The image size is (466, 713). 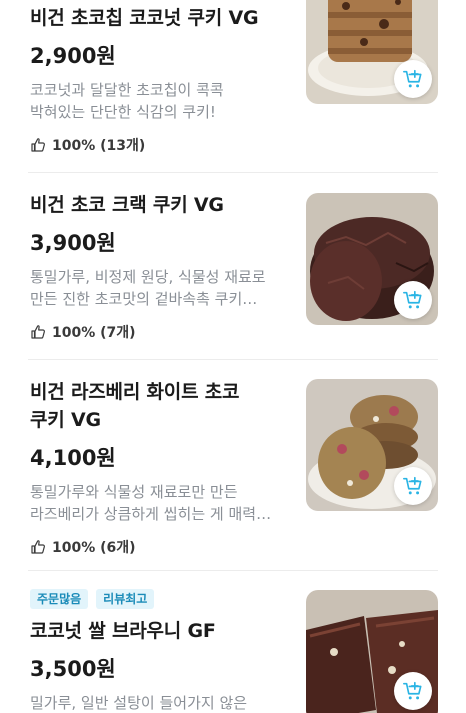 What do you see at coordinates (73, 458) in the screenshot?
I see `product-price: 4,100원` at bounding box center [73, 458].